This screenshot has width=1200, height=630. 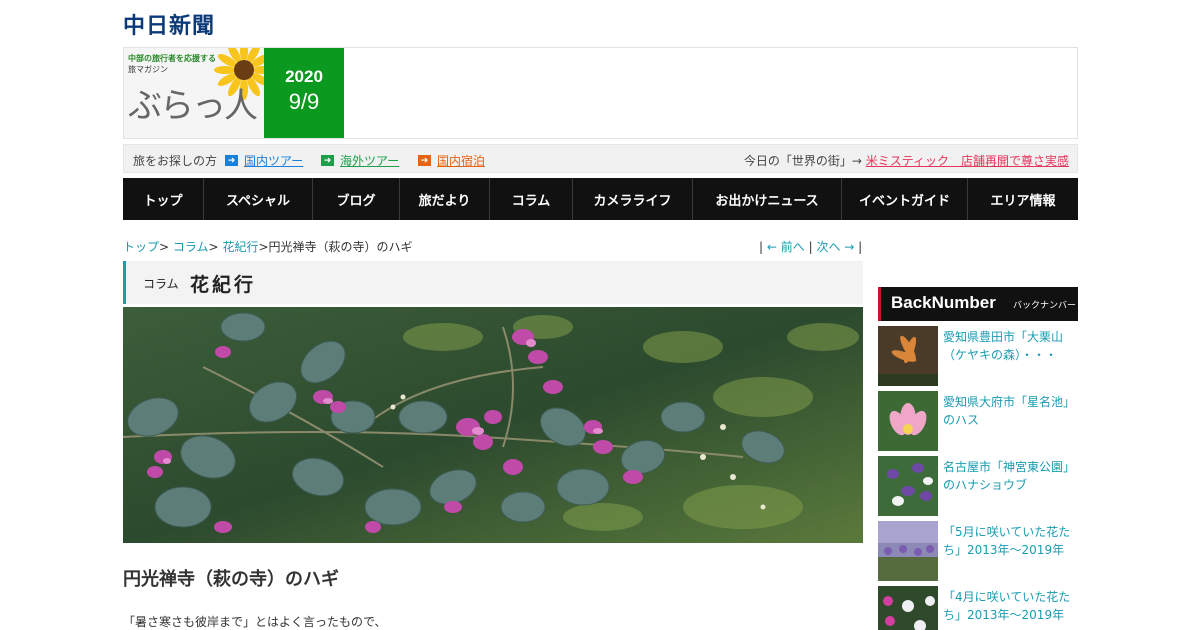 I want to click on overseas-tour-label: 海外ツアー, so click(x=369, y=160).